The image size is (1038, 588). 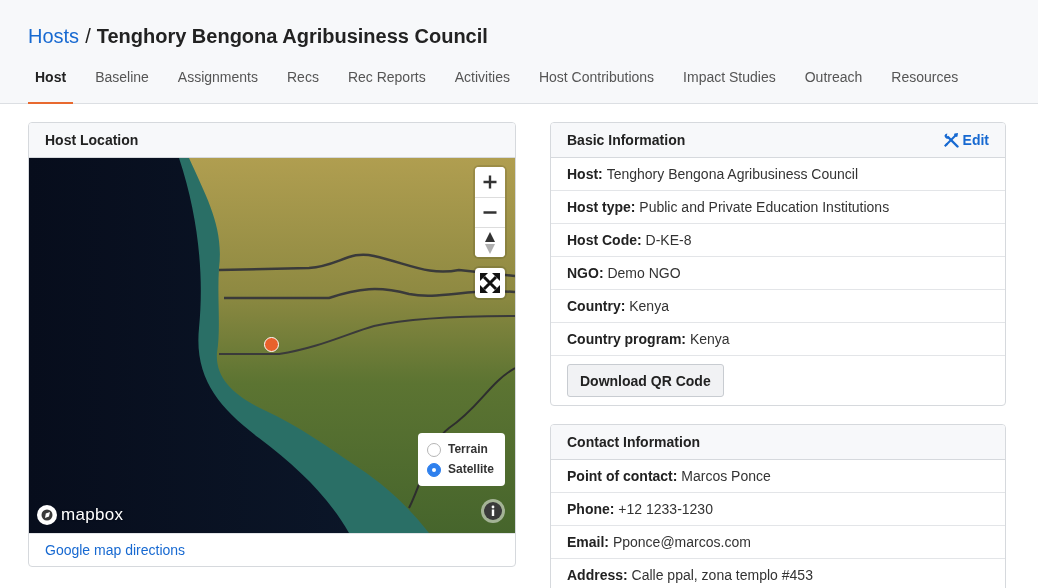 What do you see at coordinates (778, 207) in the screenshot?
I see `info-row: Host type: Public and Private Education Institutions` at bounding box center [778, 207].